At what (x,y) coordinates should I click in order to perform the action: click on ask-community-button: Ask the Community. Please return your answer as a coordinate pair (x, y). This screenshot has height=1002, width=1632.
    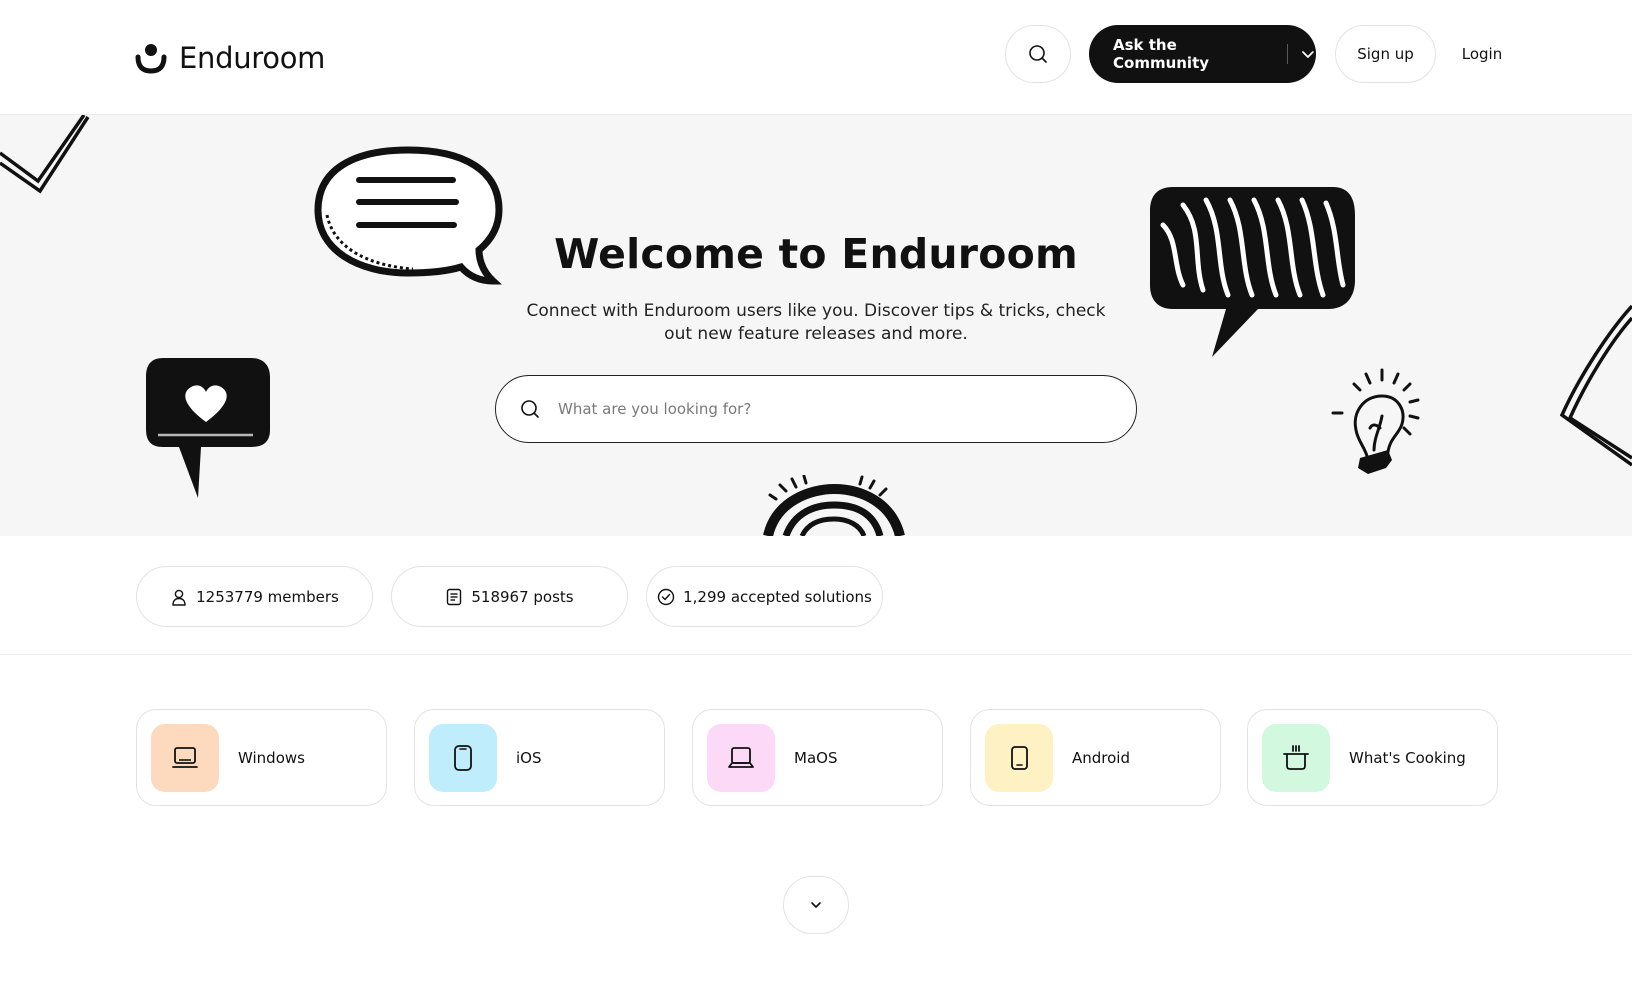
    Looking at the image, I should click on (1202, 54).